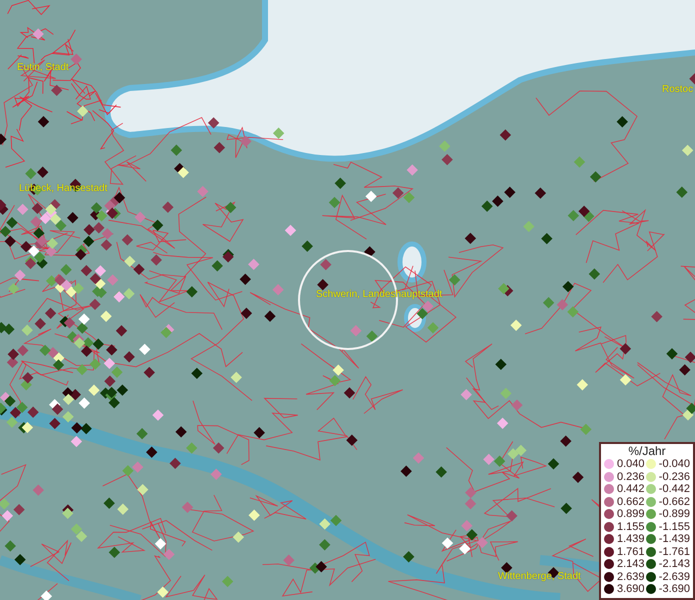  I want to click on legend-value: -1.155, so click(674, 526).